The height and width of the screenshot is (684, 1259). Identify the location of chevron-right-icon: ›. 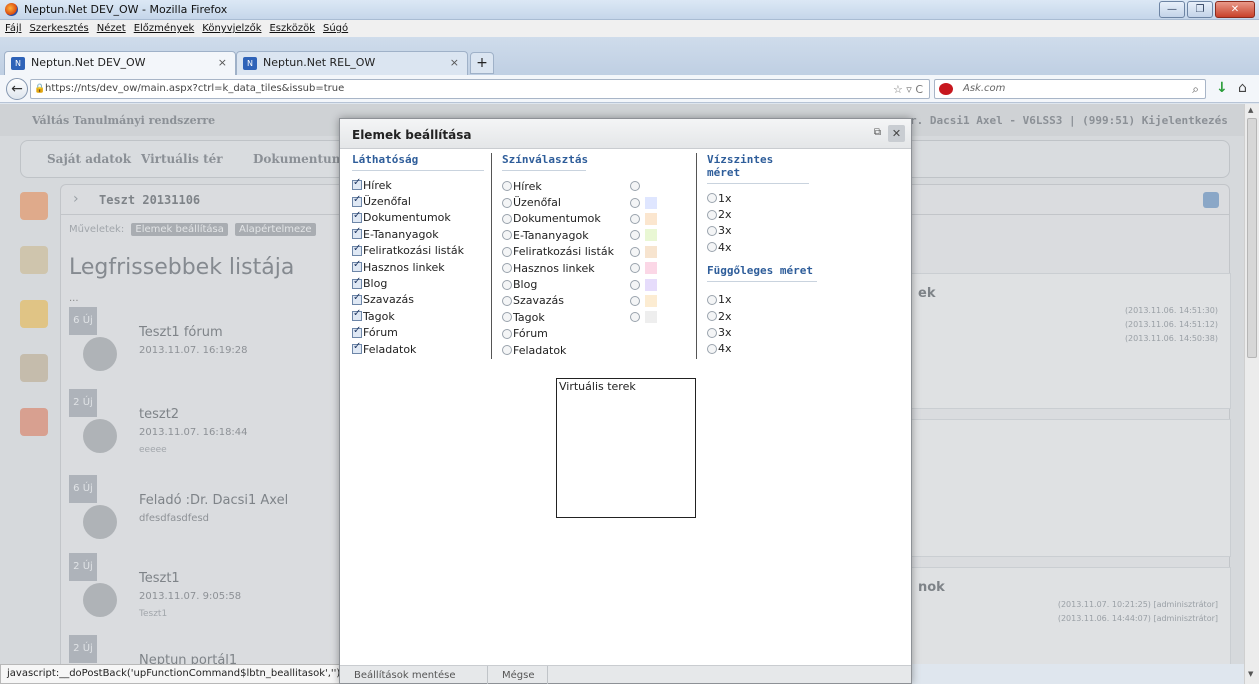
(76, 199).